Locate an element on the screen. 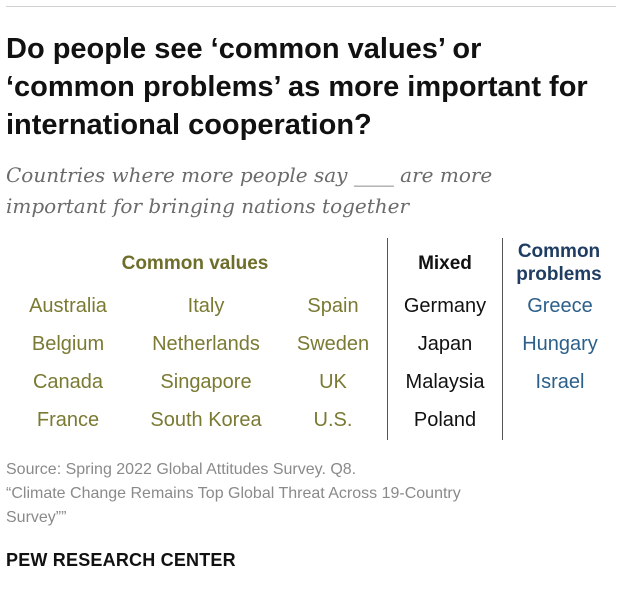 This screenshot has height=612, width=620. country-netherlands: Netherlands is located at coordinates (206, 344).